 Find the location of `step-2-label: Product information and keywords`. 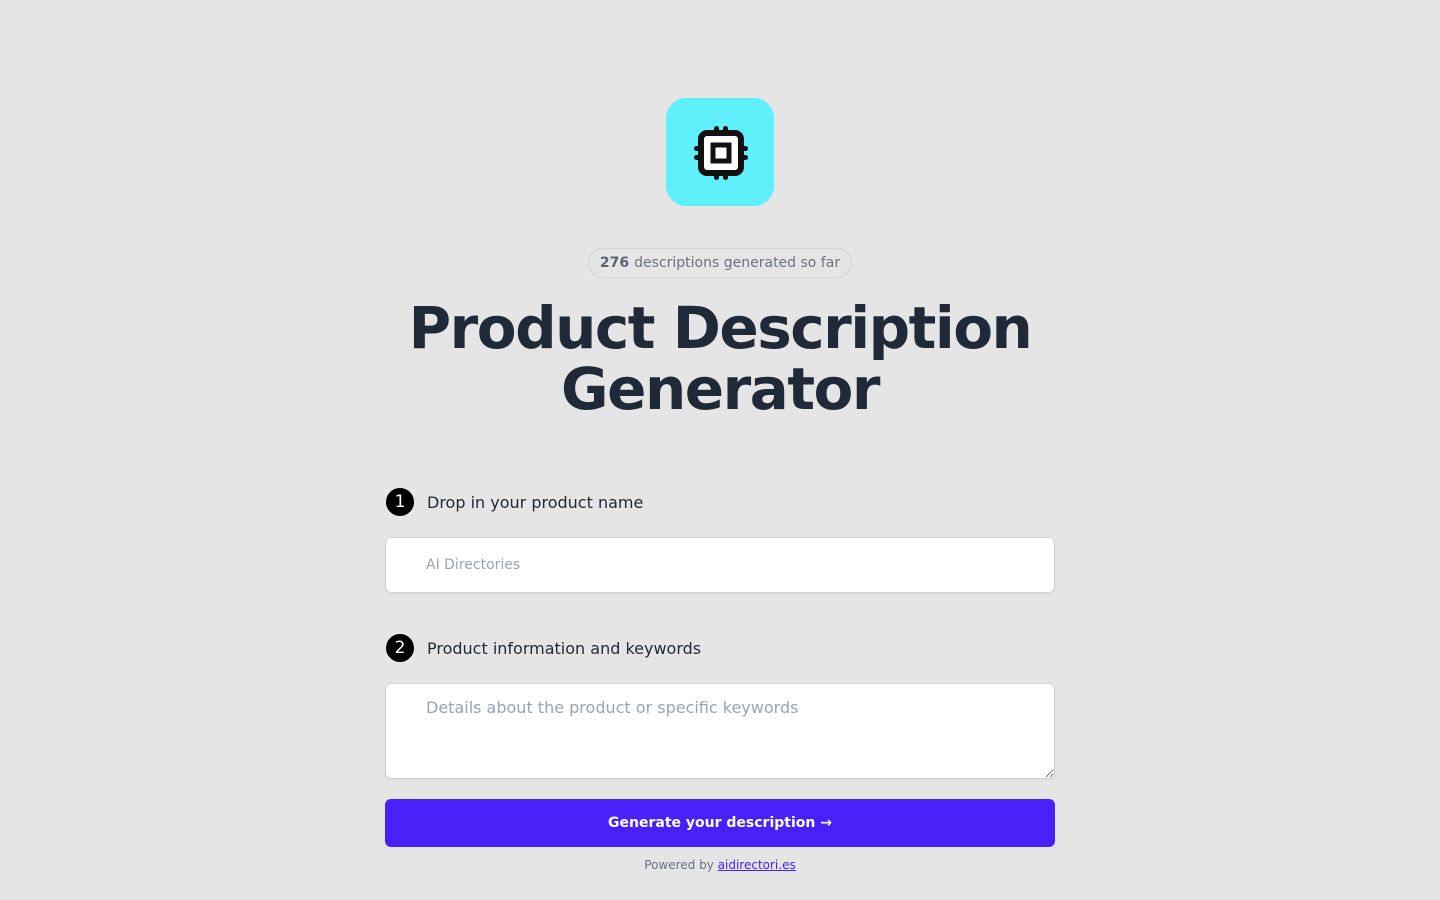

step-2-label: Product information and keywords is located at coordinates (564, 648).